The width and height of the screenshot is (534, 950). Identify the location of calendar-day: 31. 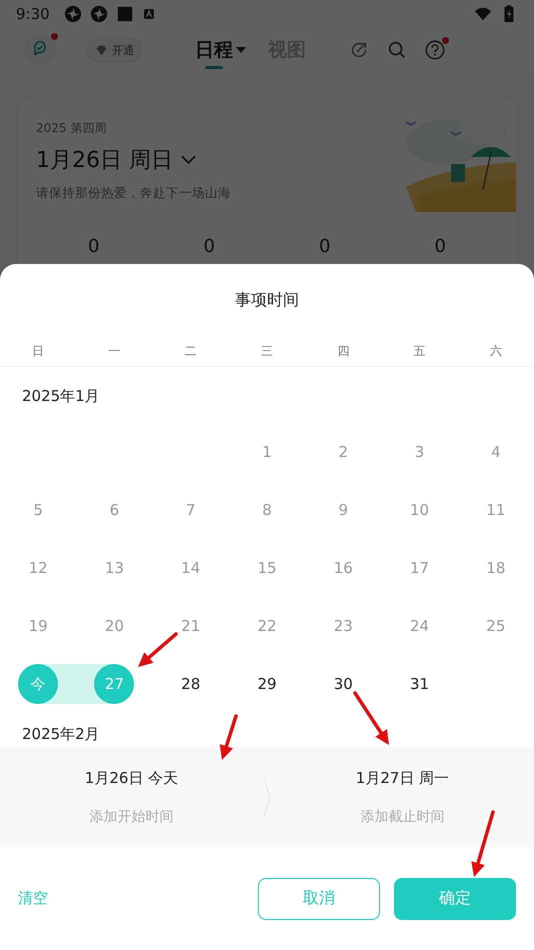
(420, 684).